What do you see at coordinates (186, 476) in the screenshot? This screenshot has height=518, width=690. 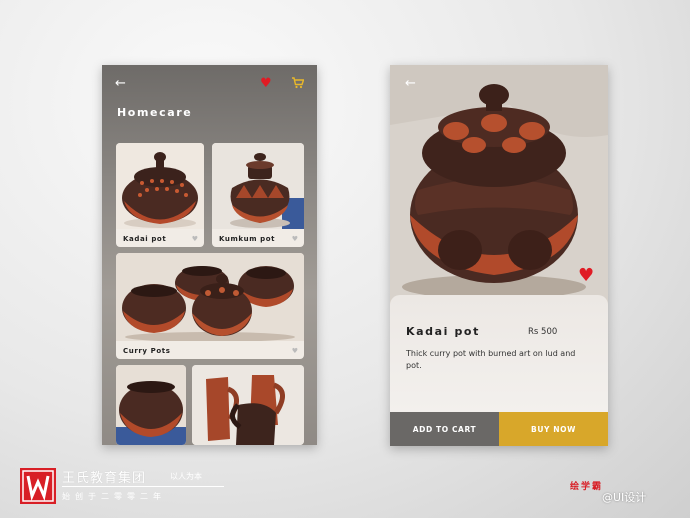 I see `brand-tagline: 以人为本` at bounding box center [186, 476].